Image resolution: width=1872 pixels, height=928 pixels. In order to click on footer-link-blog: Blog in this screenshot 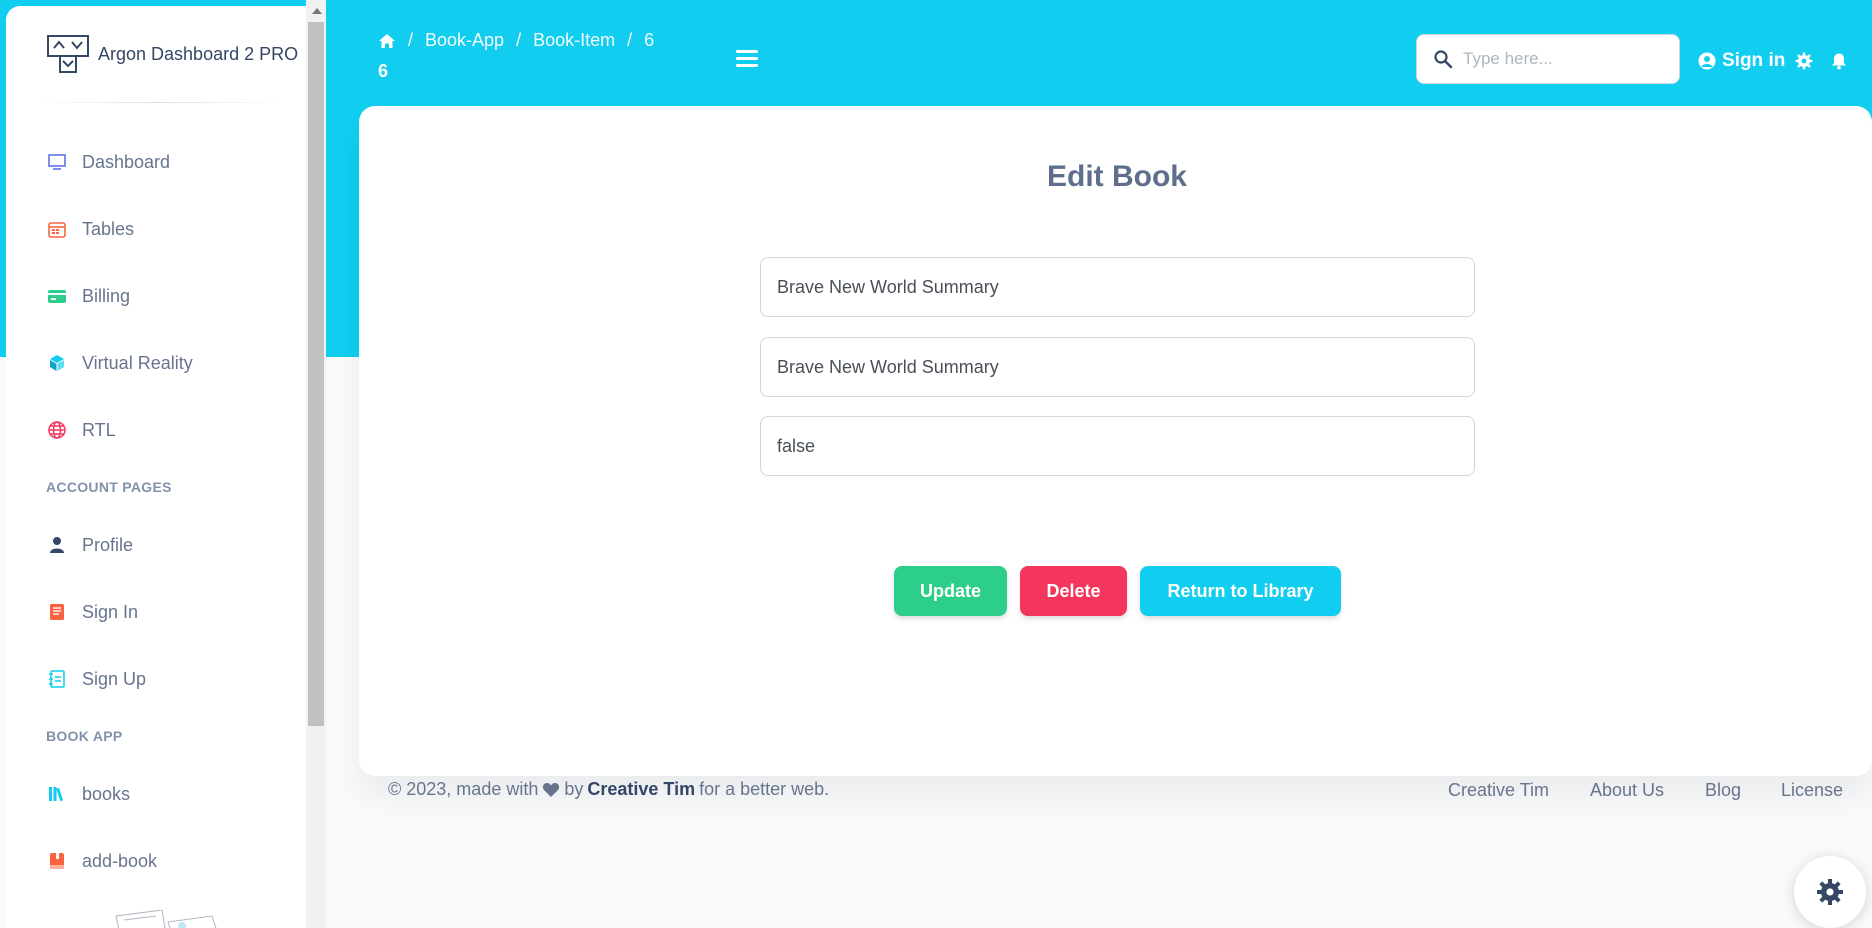, I will do `click(1723, 790)`.